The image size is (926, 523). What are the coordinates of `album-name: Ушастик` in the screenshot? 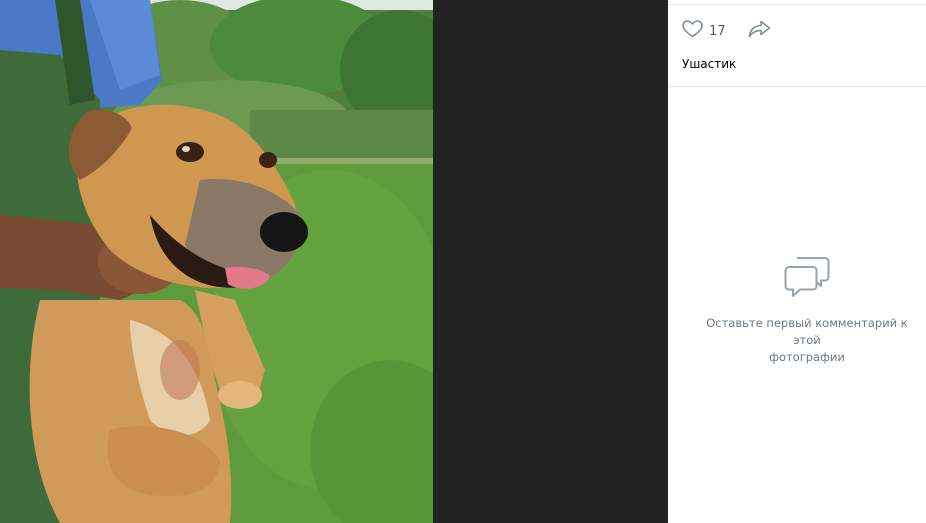 It's located at (709, 64).